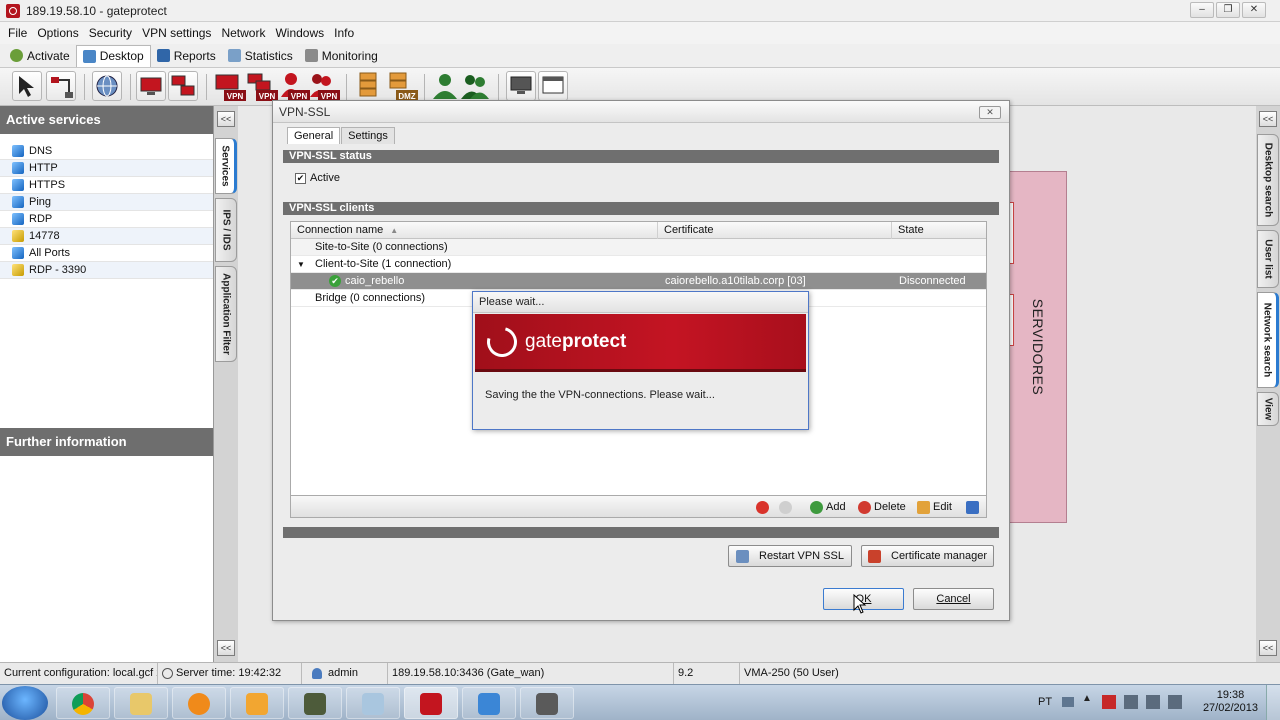 The width and height of the screenshot is (1280, 720). Describe the element at coordinates (345, 673) in the screenshot. I see `status-user: admin` at that location.